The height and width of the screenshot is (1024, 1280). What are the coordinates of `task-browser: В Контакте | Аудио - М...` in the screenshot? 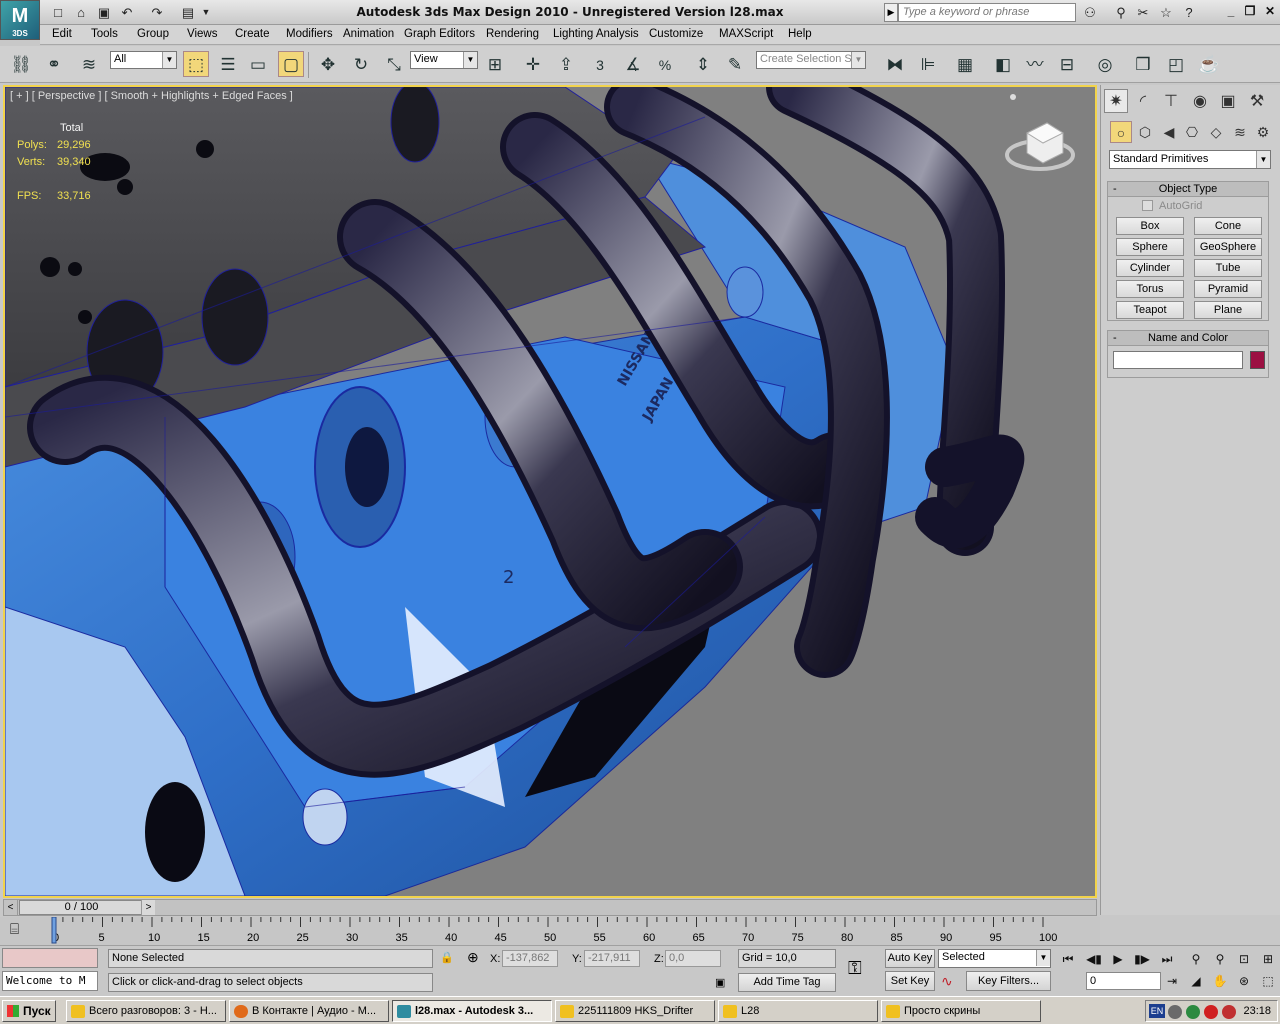 It's located at (309, 1011).